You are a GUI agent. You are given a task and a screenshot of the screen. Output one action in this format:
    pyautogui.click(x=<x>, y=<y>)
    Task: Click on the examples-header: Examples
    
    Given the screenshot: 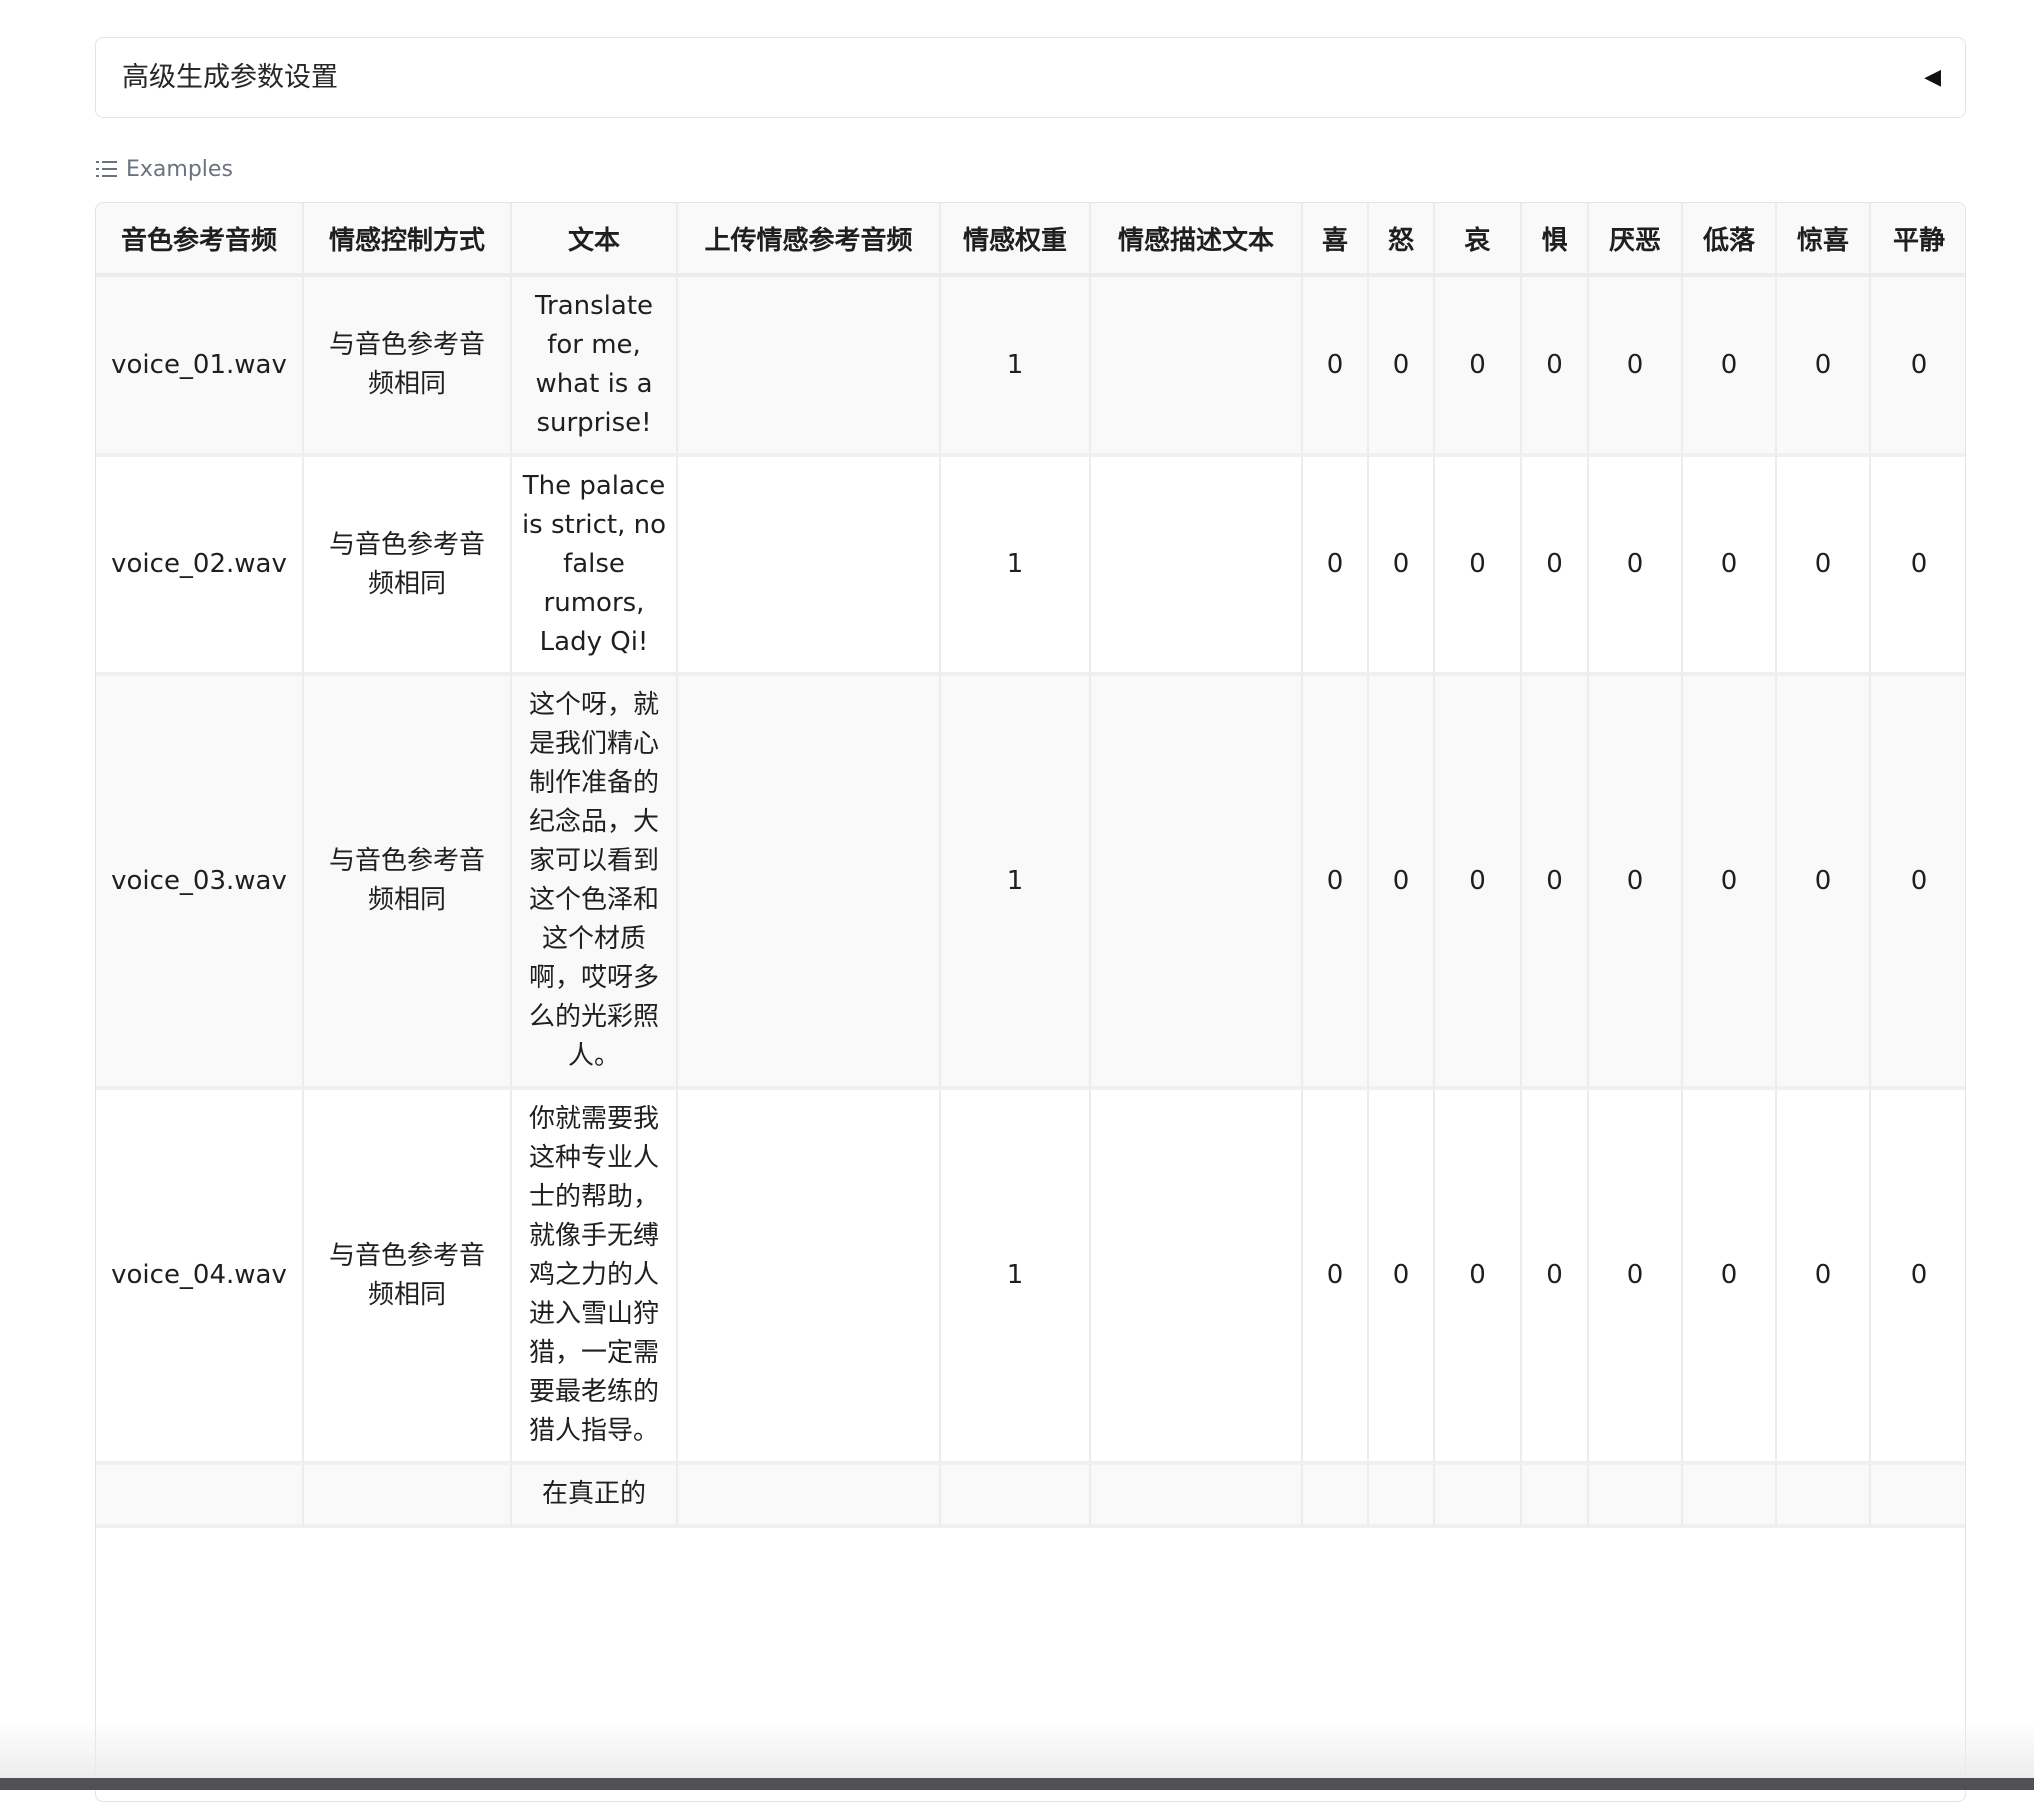 What is the action you would take?
    pyautogui.click(x=164, y=169)
    